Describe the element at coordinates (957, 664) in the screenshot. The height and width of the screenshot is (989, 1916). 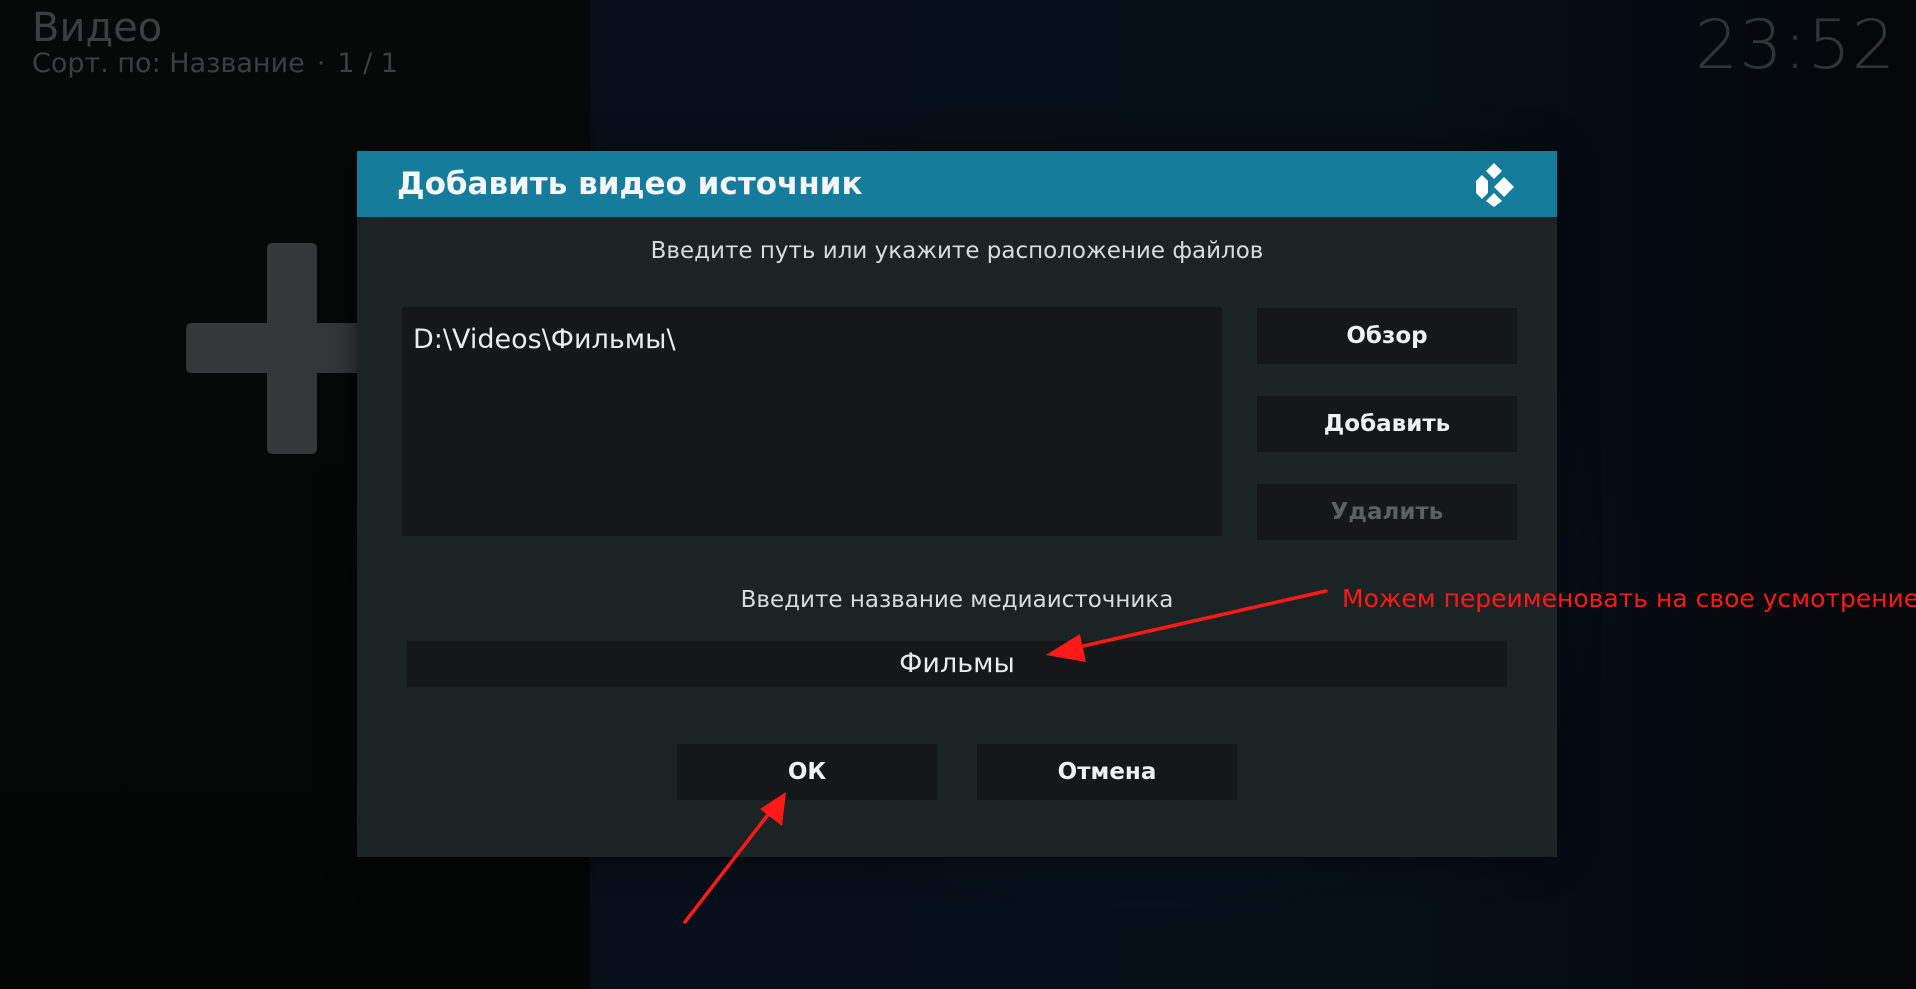
I see `source-name-input: Фильмы` at that location.